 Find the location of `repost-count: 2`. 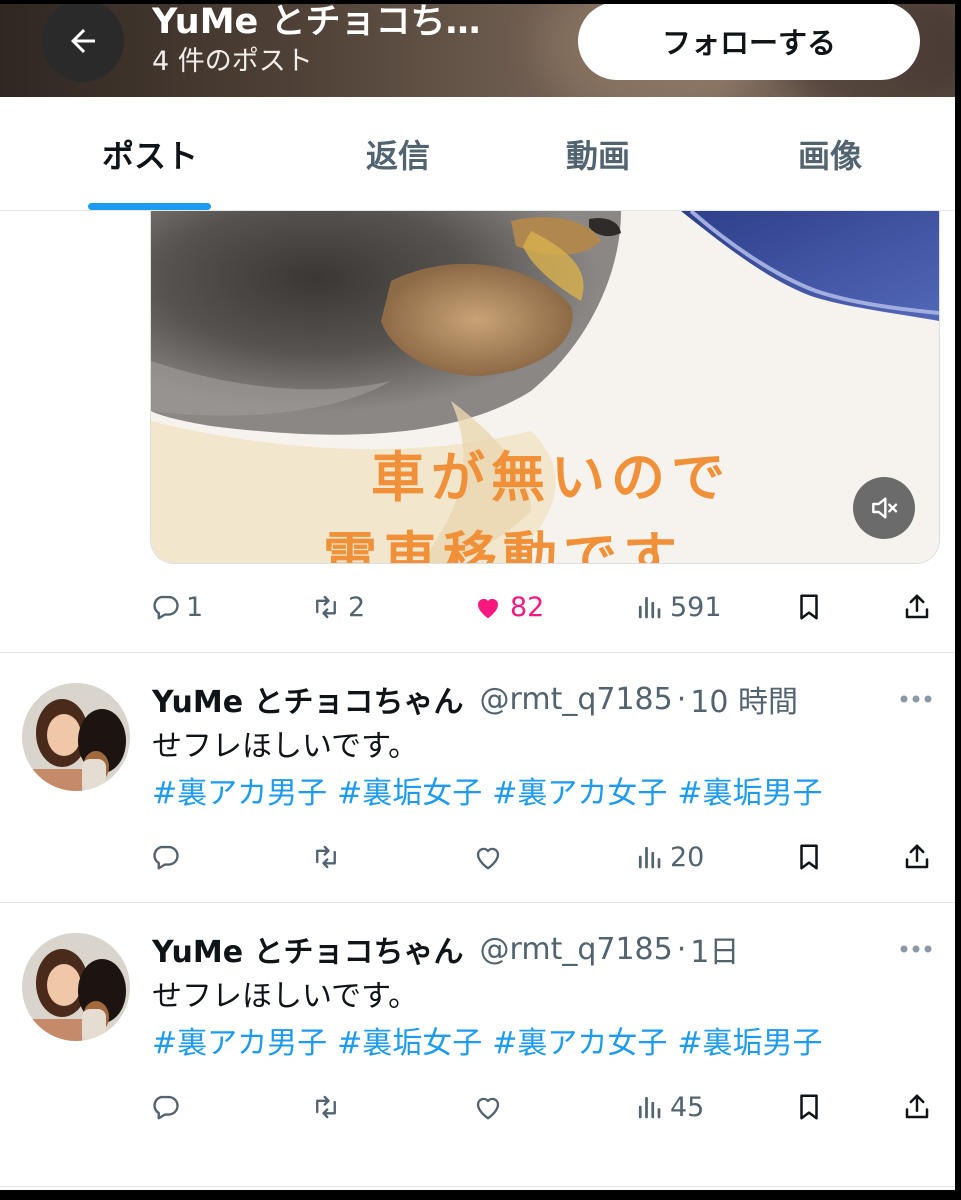

repost-count: 2 is located at coordinates (357, 607).